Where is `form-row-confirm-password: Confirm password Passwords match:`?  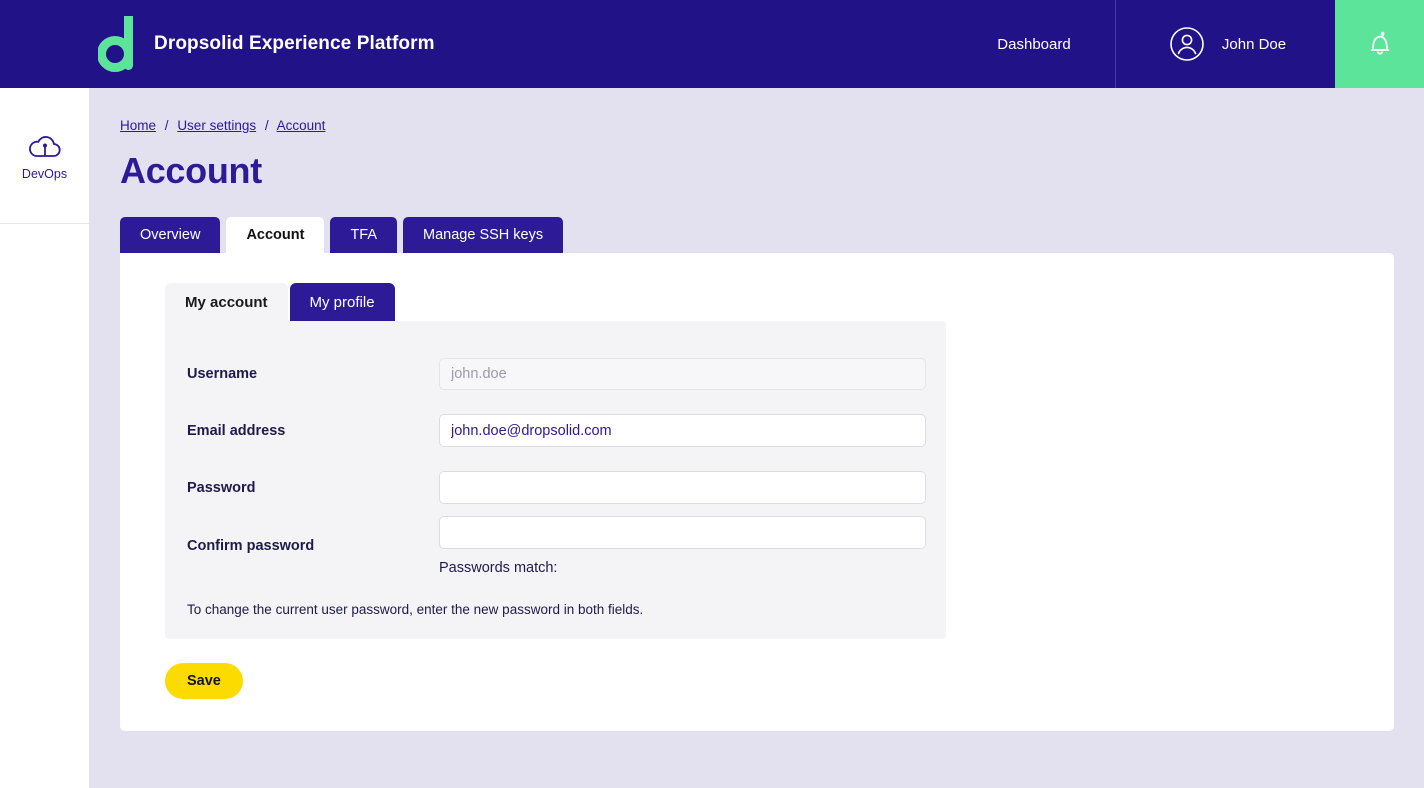 form-row-confirm-password: Confirm password Passwords match: is located at coordinates (556, 546).